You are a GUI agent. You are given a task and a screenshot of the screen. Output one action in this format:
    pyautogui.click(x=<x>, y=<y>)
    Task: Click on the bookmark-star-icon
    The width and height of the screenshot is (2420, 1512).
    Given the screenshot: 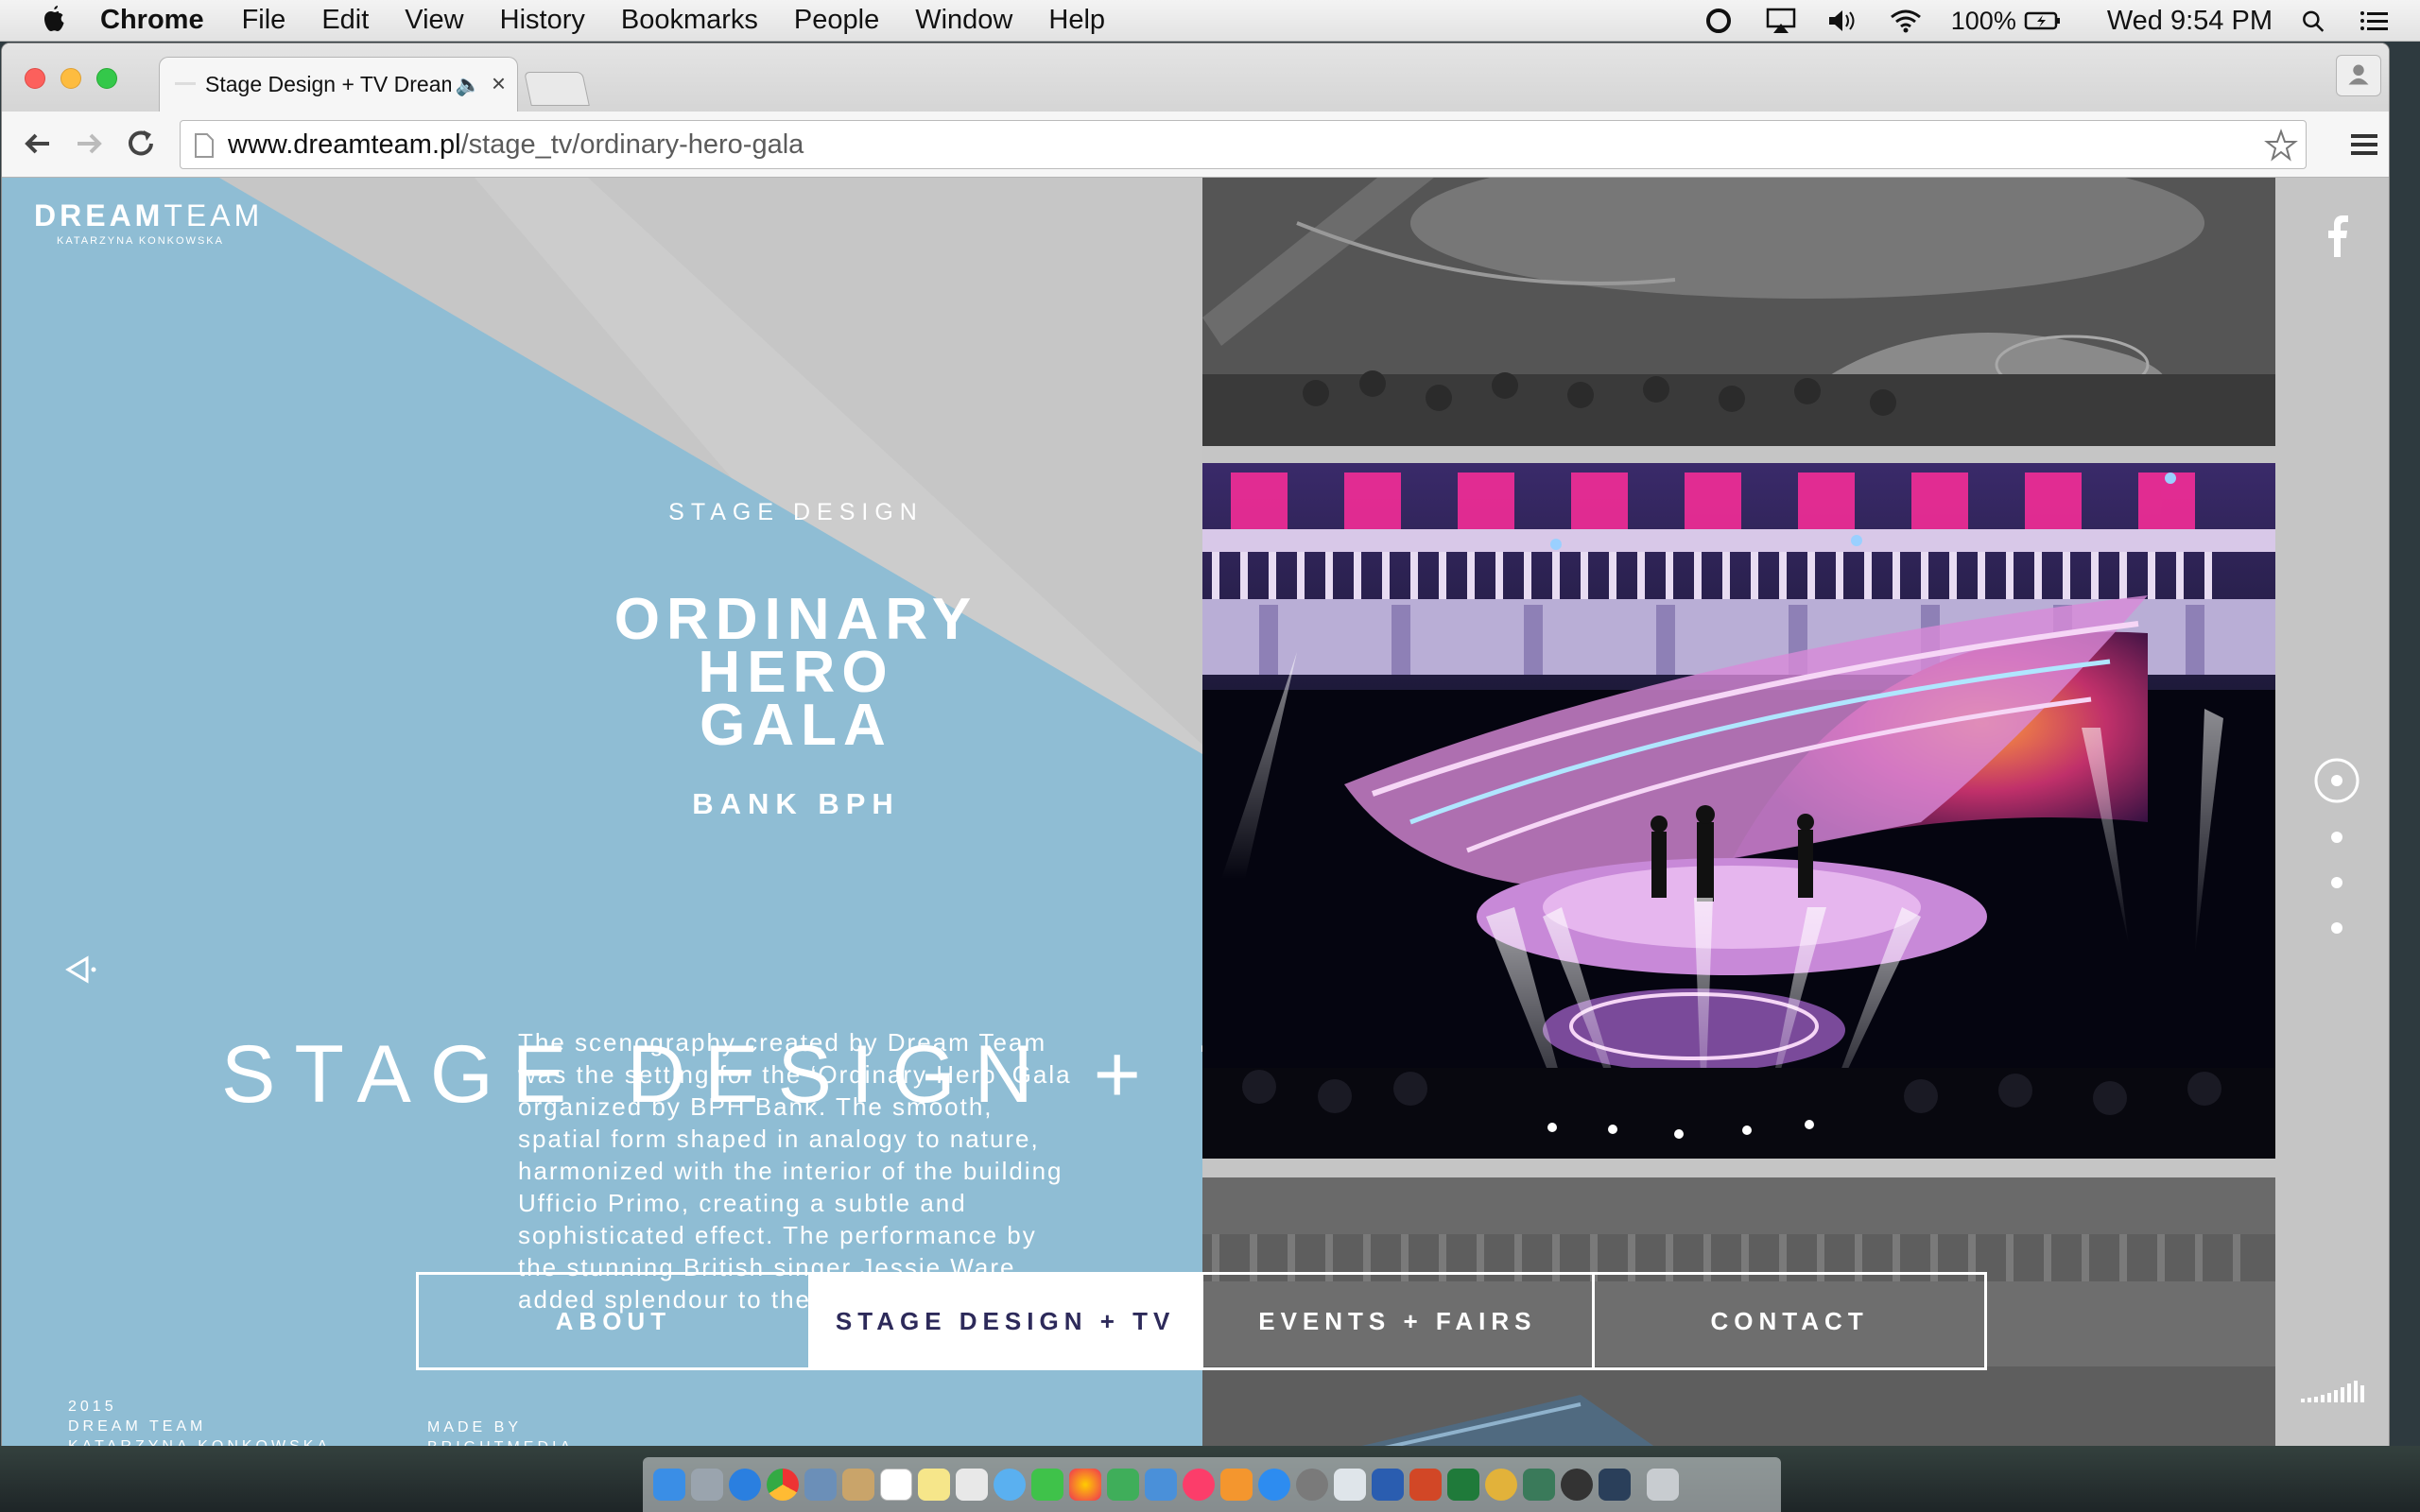 What is the action you would take?
    pyautogui.click(x=2281, y=146)
    